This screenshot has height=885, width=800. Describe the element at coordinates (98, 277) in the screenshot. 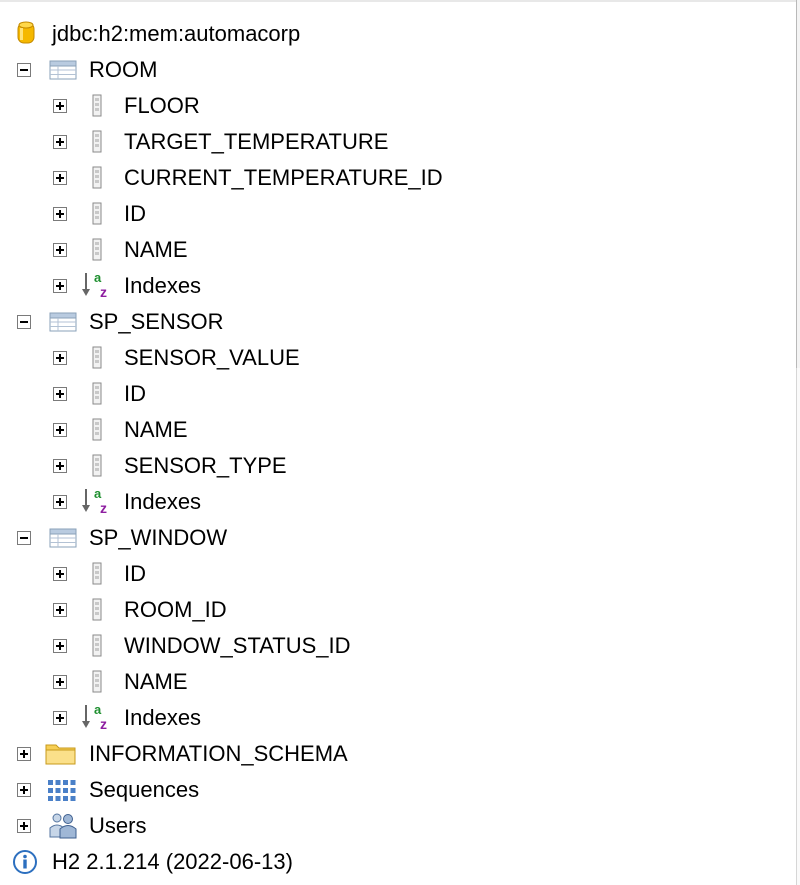

I see `svg-text: a` at that location.